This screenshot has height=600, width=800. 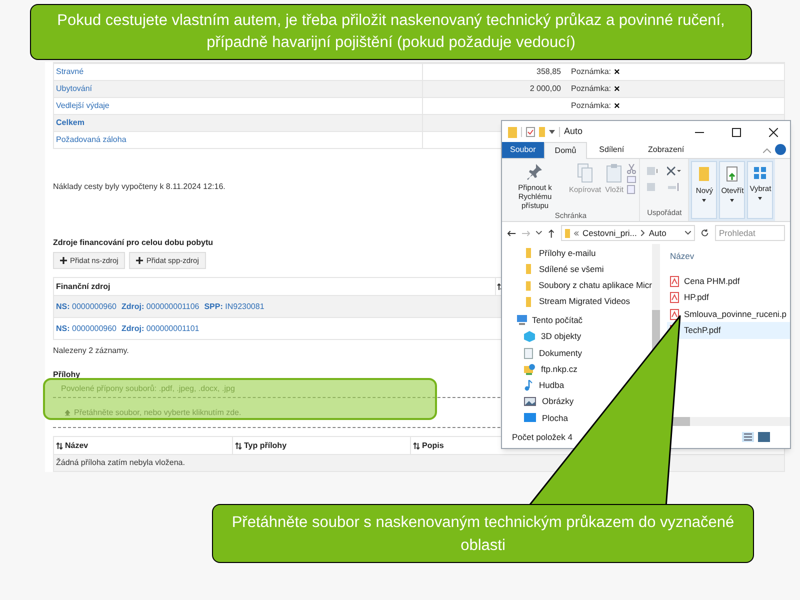 What do you see at coordinates (66, 375) in the screenshot?
I see `section-heading: Přílohy` at bounding box center [66, 375].